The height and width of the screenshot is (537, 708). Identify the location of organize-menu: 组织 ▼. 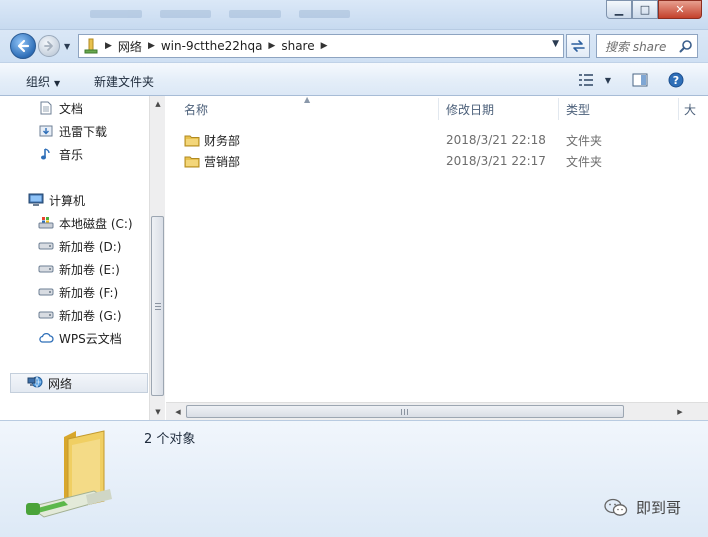
(43, 81).